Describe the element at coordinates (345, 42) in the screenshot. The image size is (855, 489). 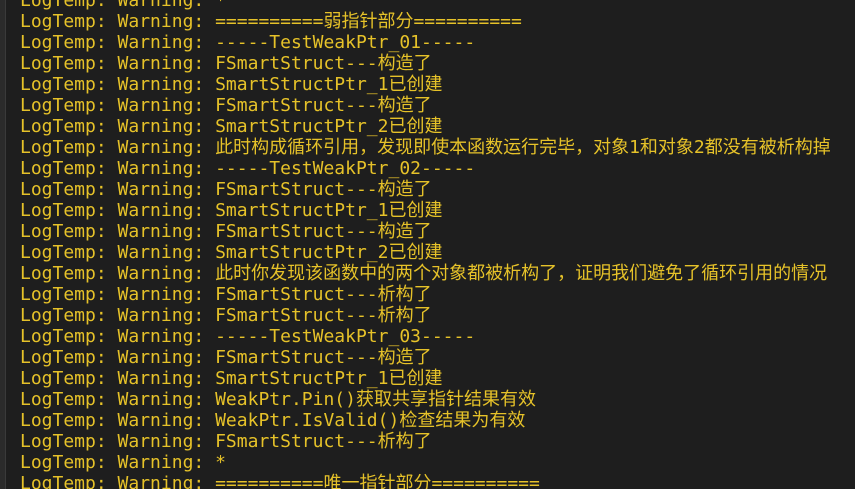
I see `log-message: -----TestWeakPtr_01-----` at that location.